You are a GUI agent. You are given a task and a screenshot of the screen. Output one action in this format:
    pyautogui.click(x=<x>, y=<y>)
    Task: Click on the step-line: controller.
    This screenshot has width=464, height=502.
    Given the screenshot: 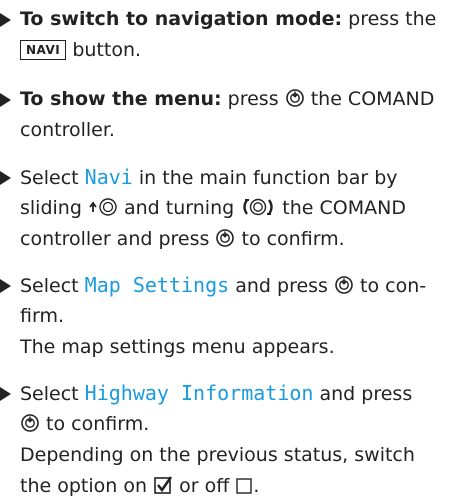 What is the action you would take?
    pyautogui.click(x=67, y=130)
    